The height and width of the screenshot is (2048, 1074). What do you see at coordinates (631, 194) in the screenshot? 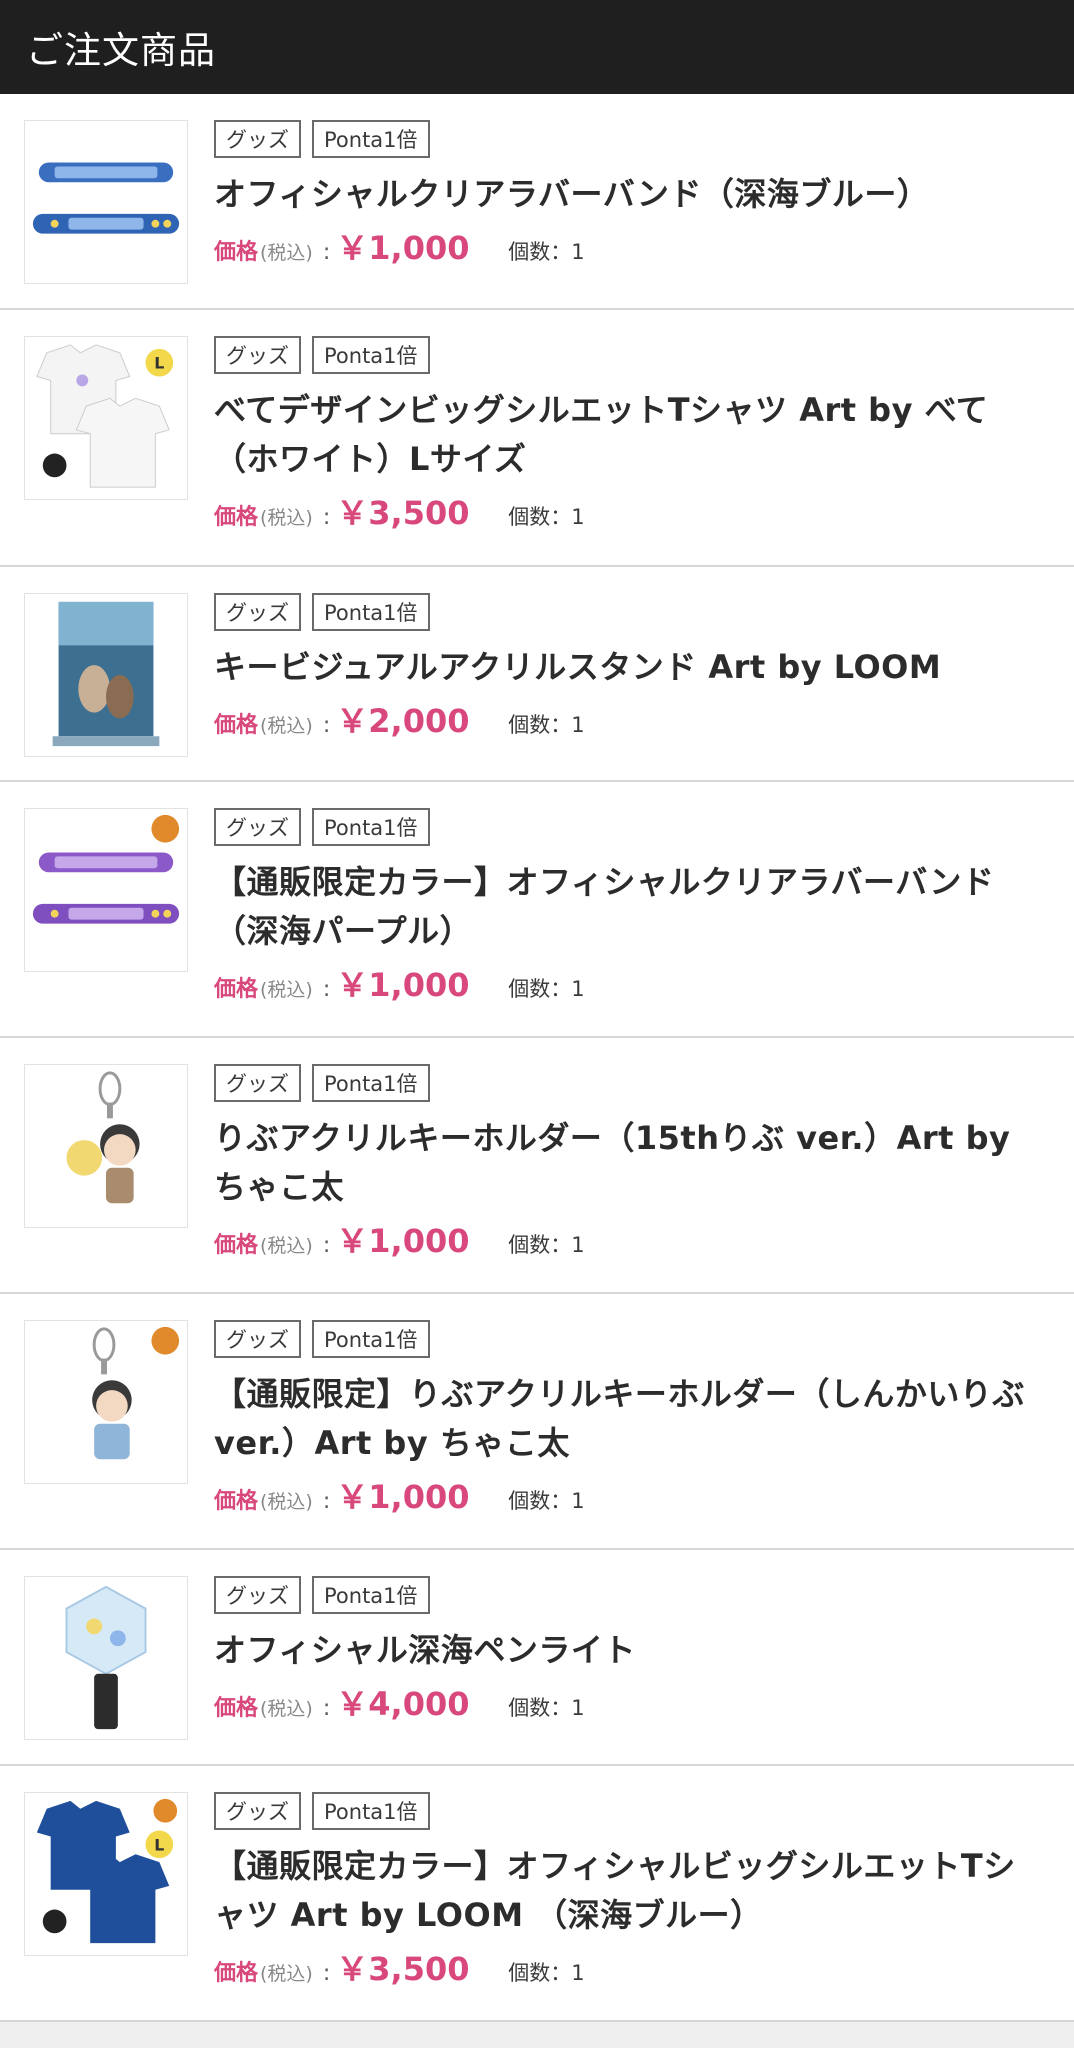
I see `product-name: オフィシャルクリアラバーバンド（深海ブルー）` at bounding box center [631, 194].